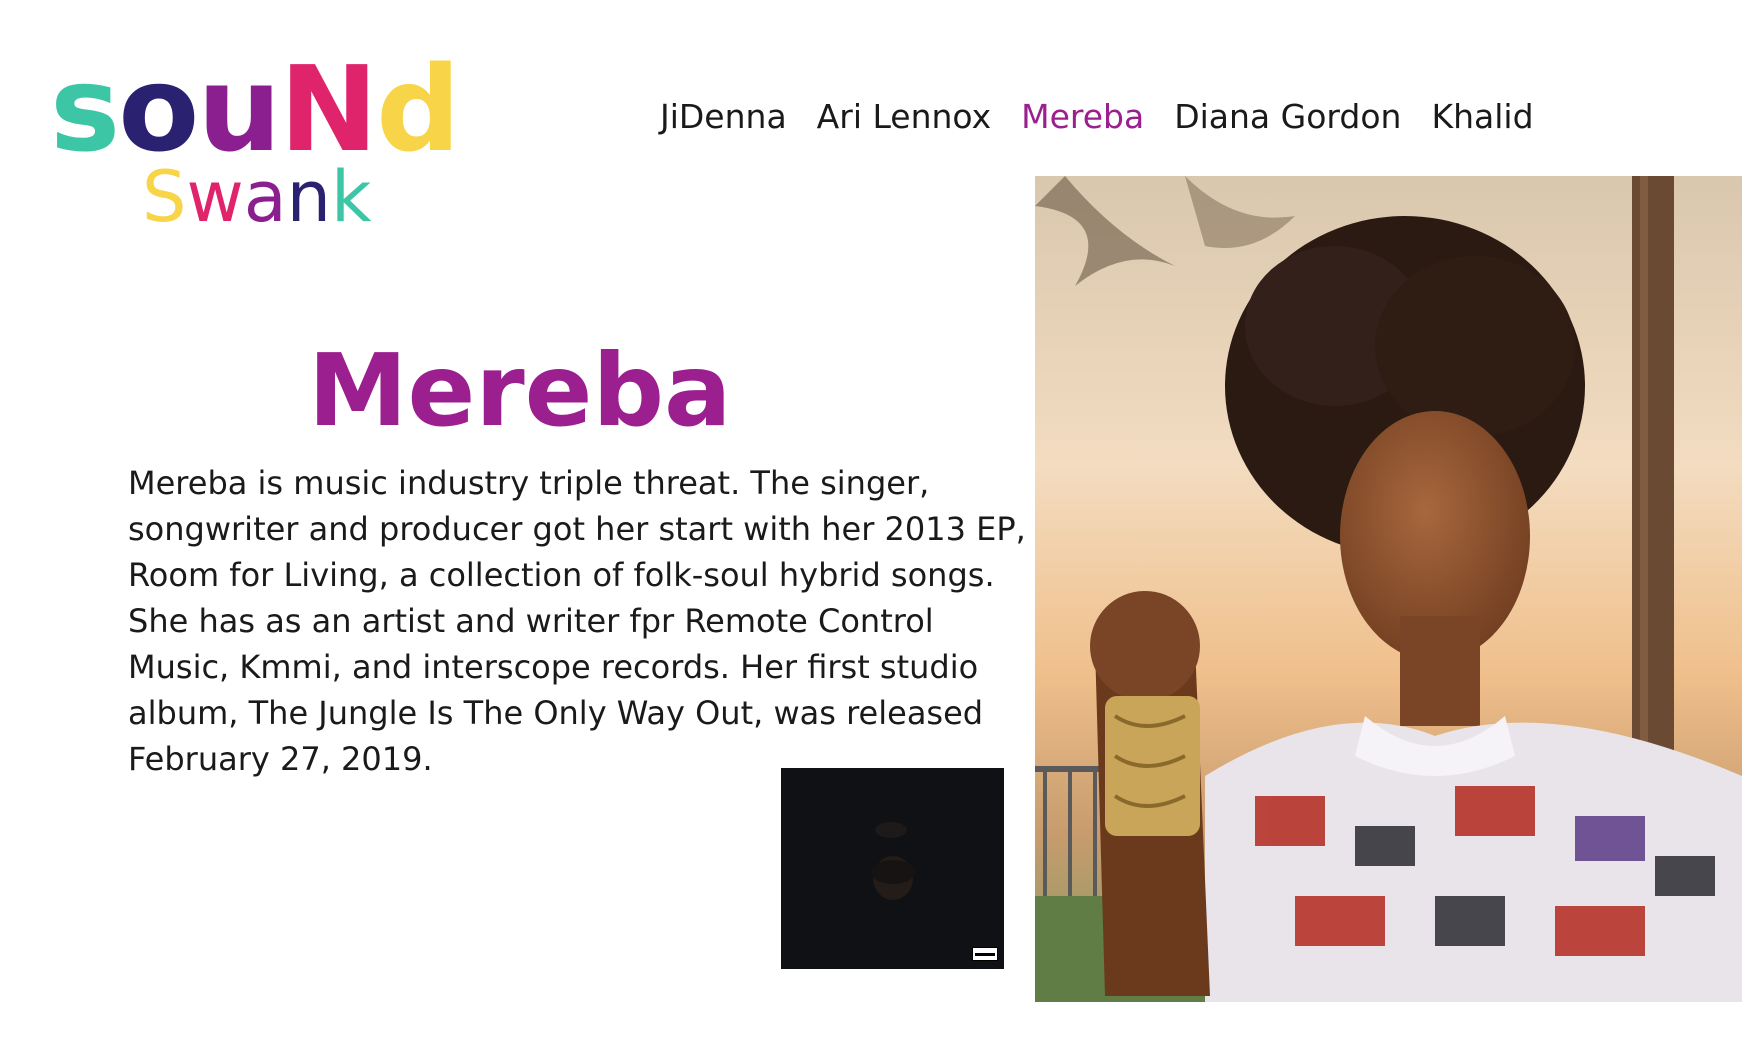 The width and height of the screenshot is (1742, 1058). I want to click on logo-wordmark-swank: Swank, so click(257, 197).